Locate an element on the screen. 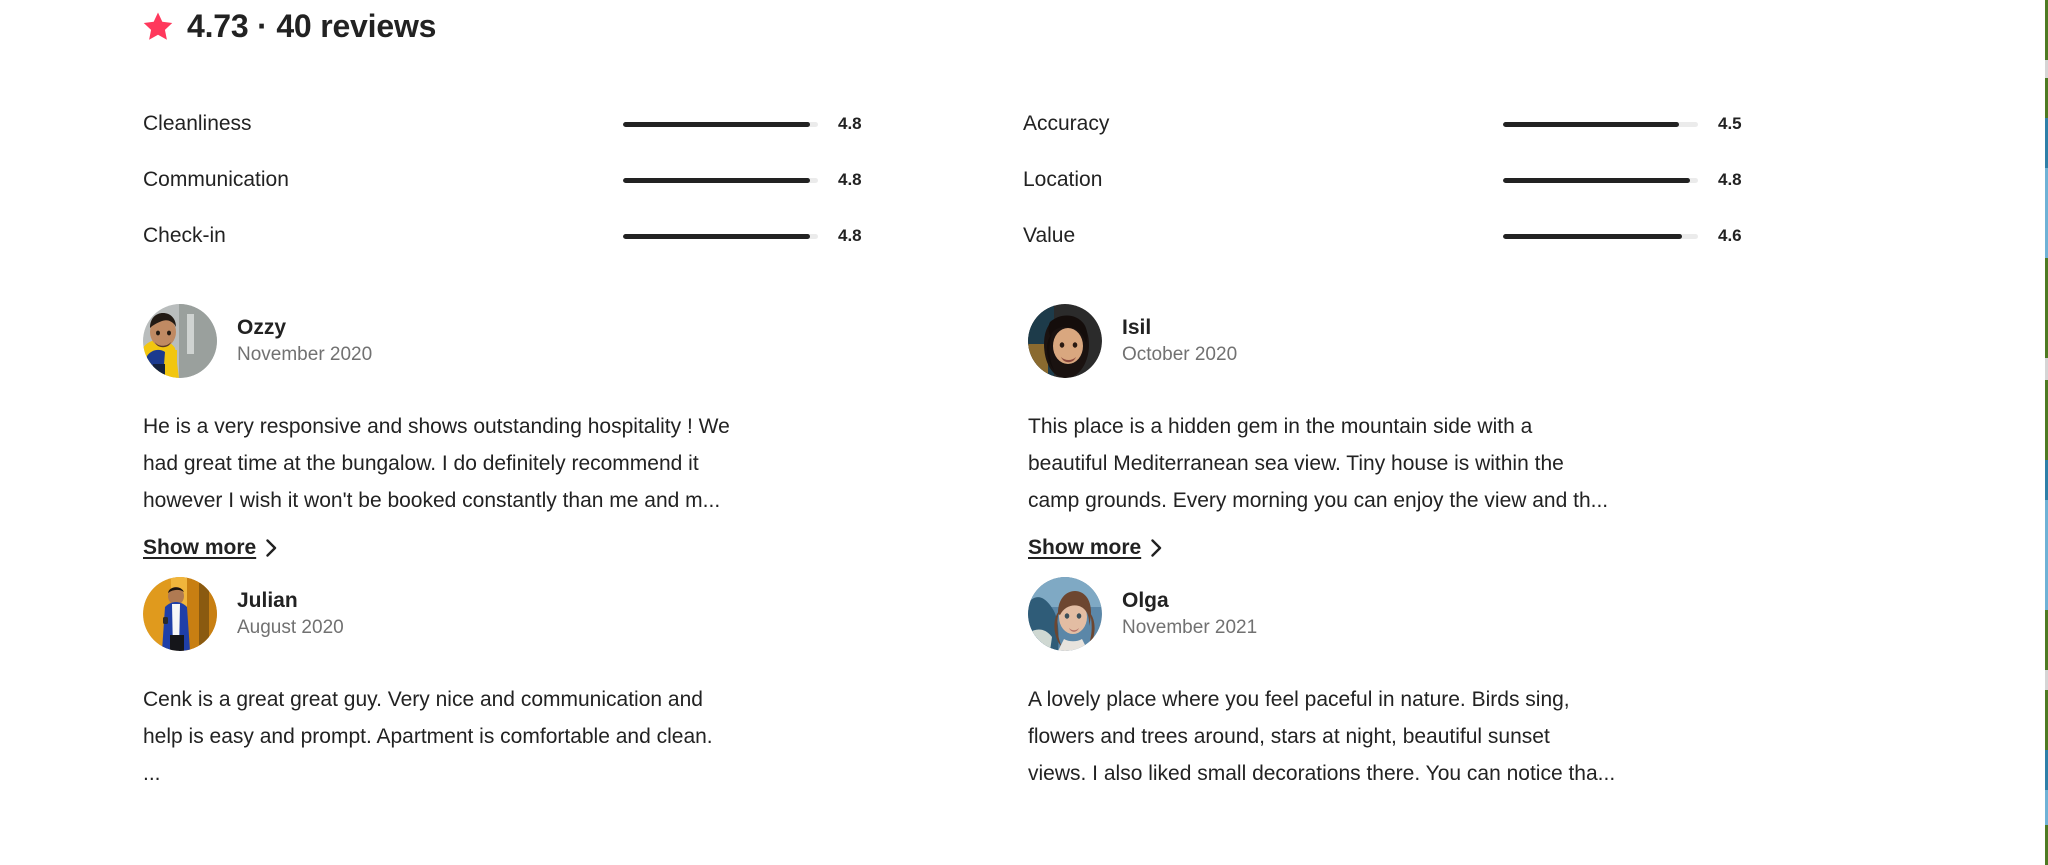  review-meta: Ozzy November 2020 is located at coordinates (304, 341).